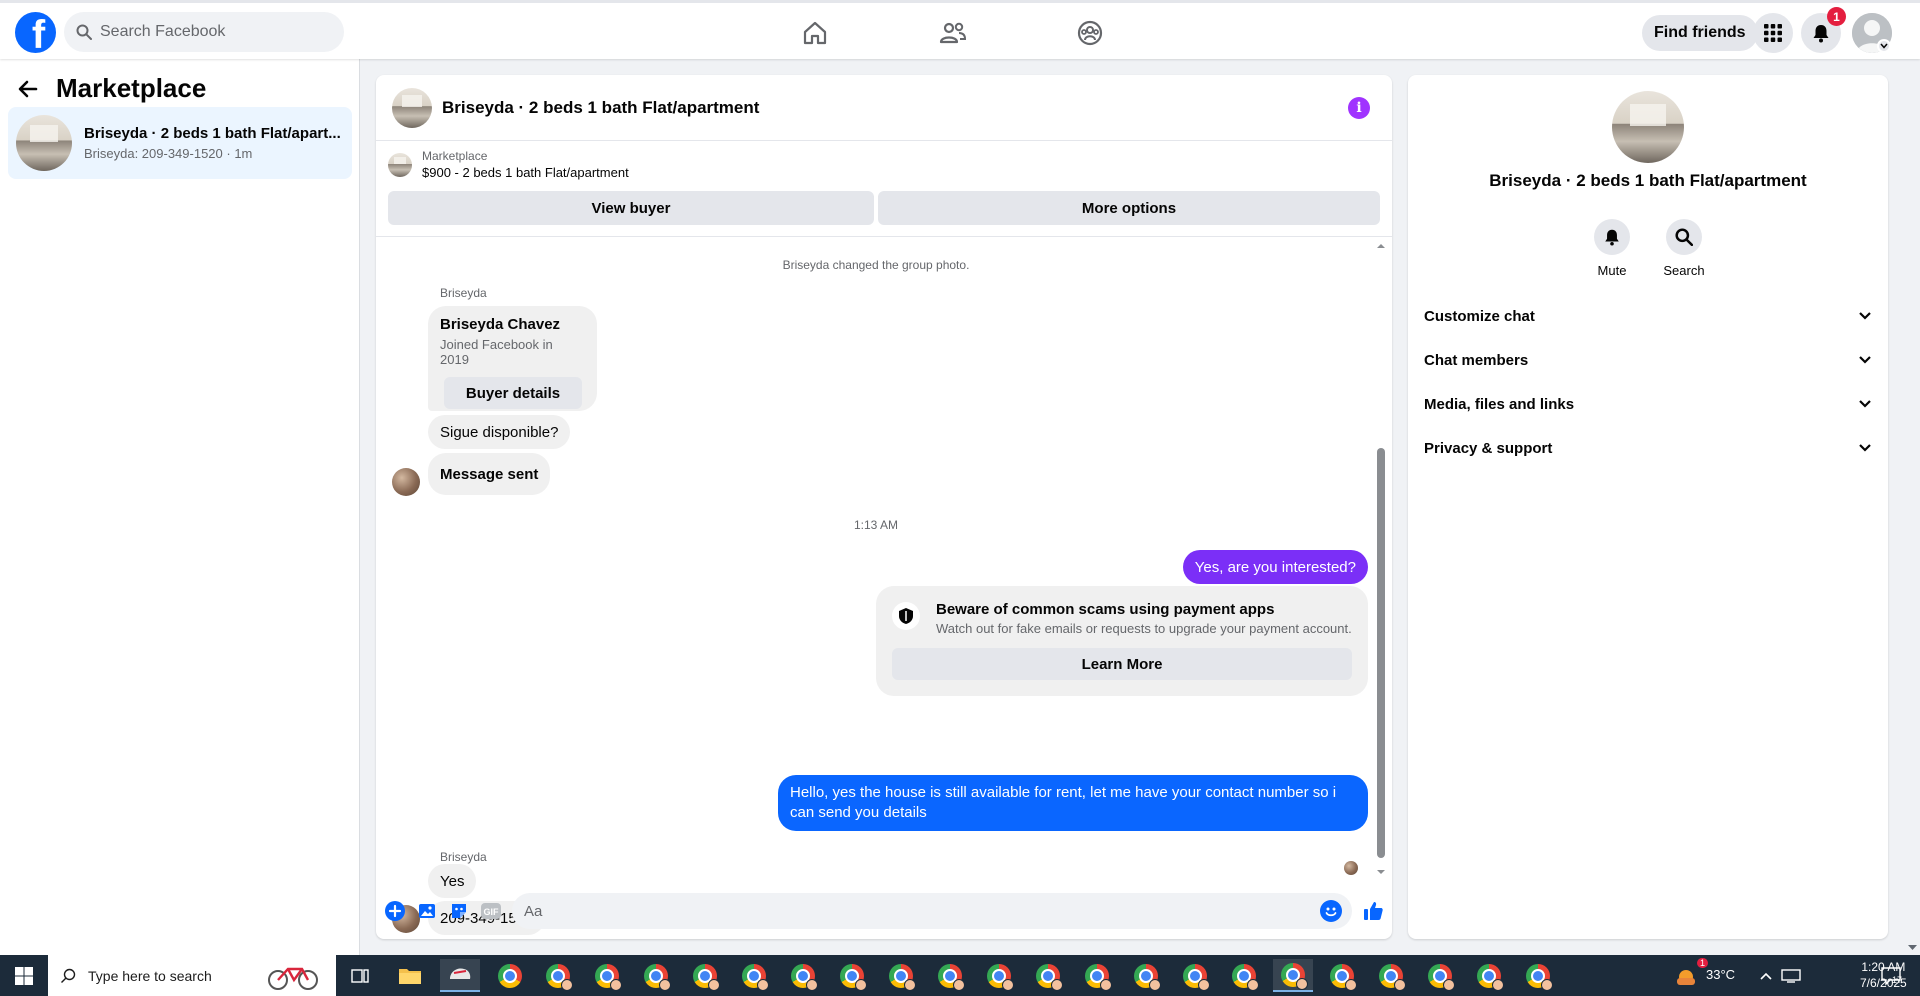 Image resolution: width=1920 pixels, height=996 pixels. Describe the element at coordinates (460, 973) in the screenshot. I see `helmet-icon` at that location.